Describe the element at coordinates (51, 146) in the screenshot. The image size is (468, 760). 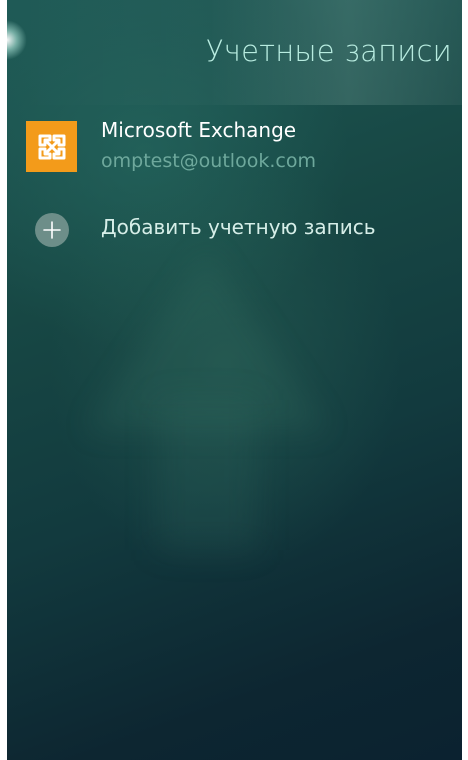
I see `microsoft-exchange-icon` at that location.